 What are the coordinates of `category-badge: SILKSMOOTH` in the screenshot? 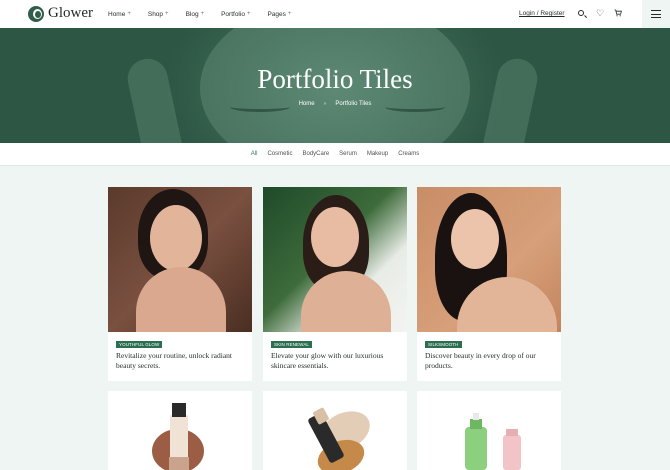 It's located at (443, 344).